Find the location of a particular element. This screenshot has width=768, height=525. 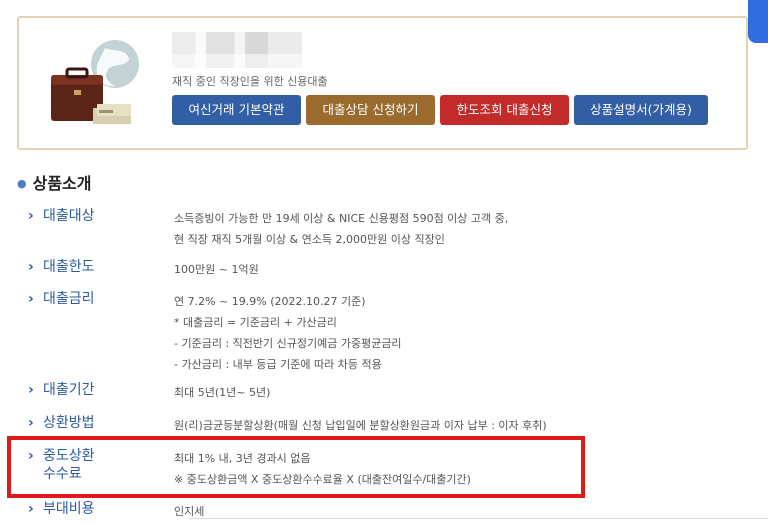

row-label: 상환방법 is located at coordinates (69, 423).